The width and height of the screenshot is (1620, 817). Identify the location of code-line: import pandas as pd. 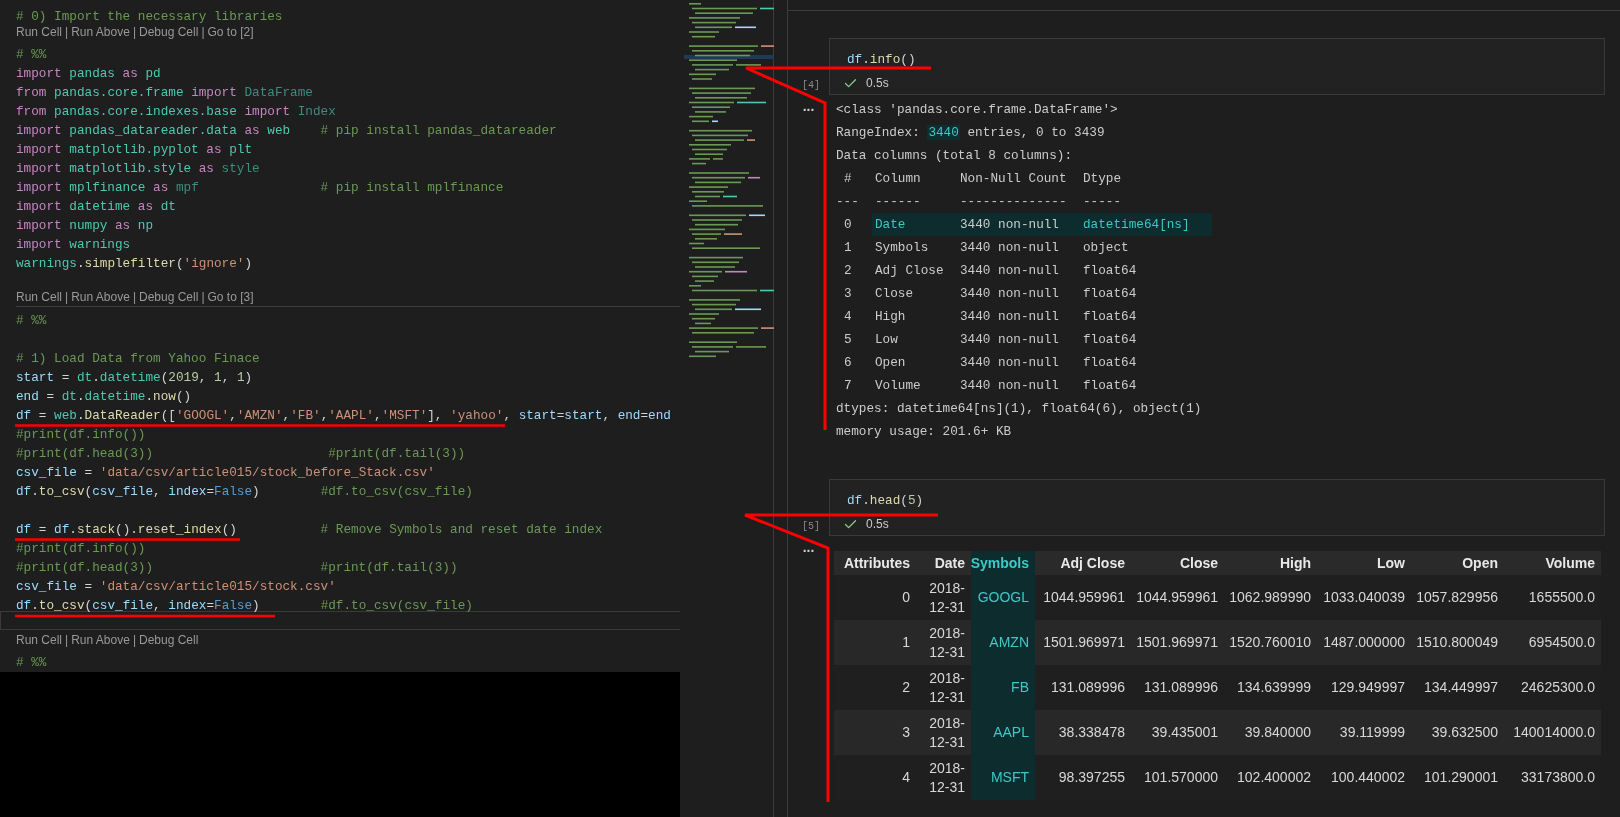
(88, 73).